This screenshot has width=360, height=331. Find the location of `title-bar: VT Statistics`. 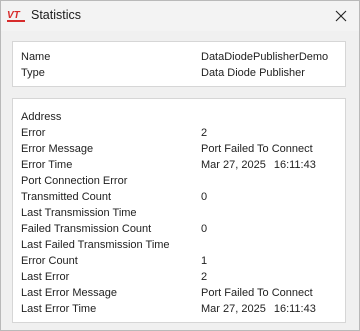

title-bar: VT Statistics is located at coordinates (180, 16).